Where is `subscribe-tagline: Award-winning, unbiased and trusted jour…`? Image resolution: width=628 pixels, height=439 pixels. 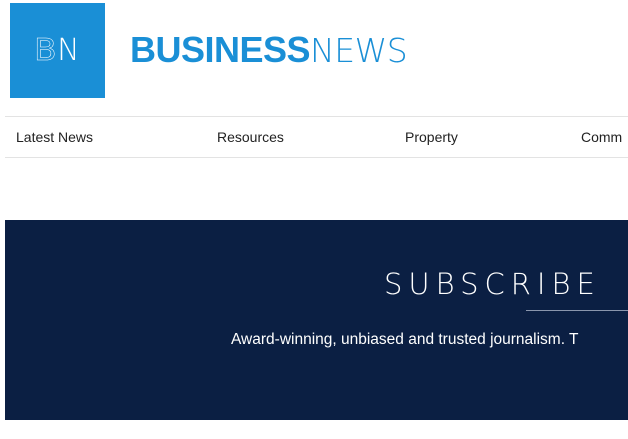 subscribe-tagline: Award-winning, unbiased and trusted jour… is located at coordinates (405, 339).